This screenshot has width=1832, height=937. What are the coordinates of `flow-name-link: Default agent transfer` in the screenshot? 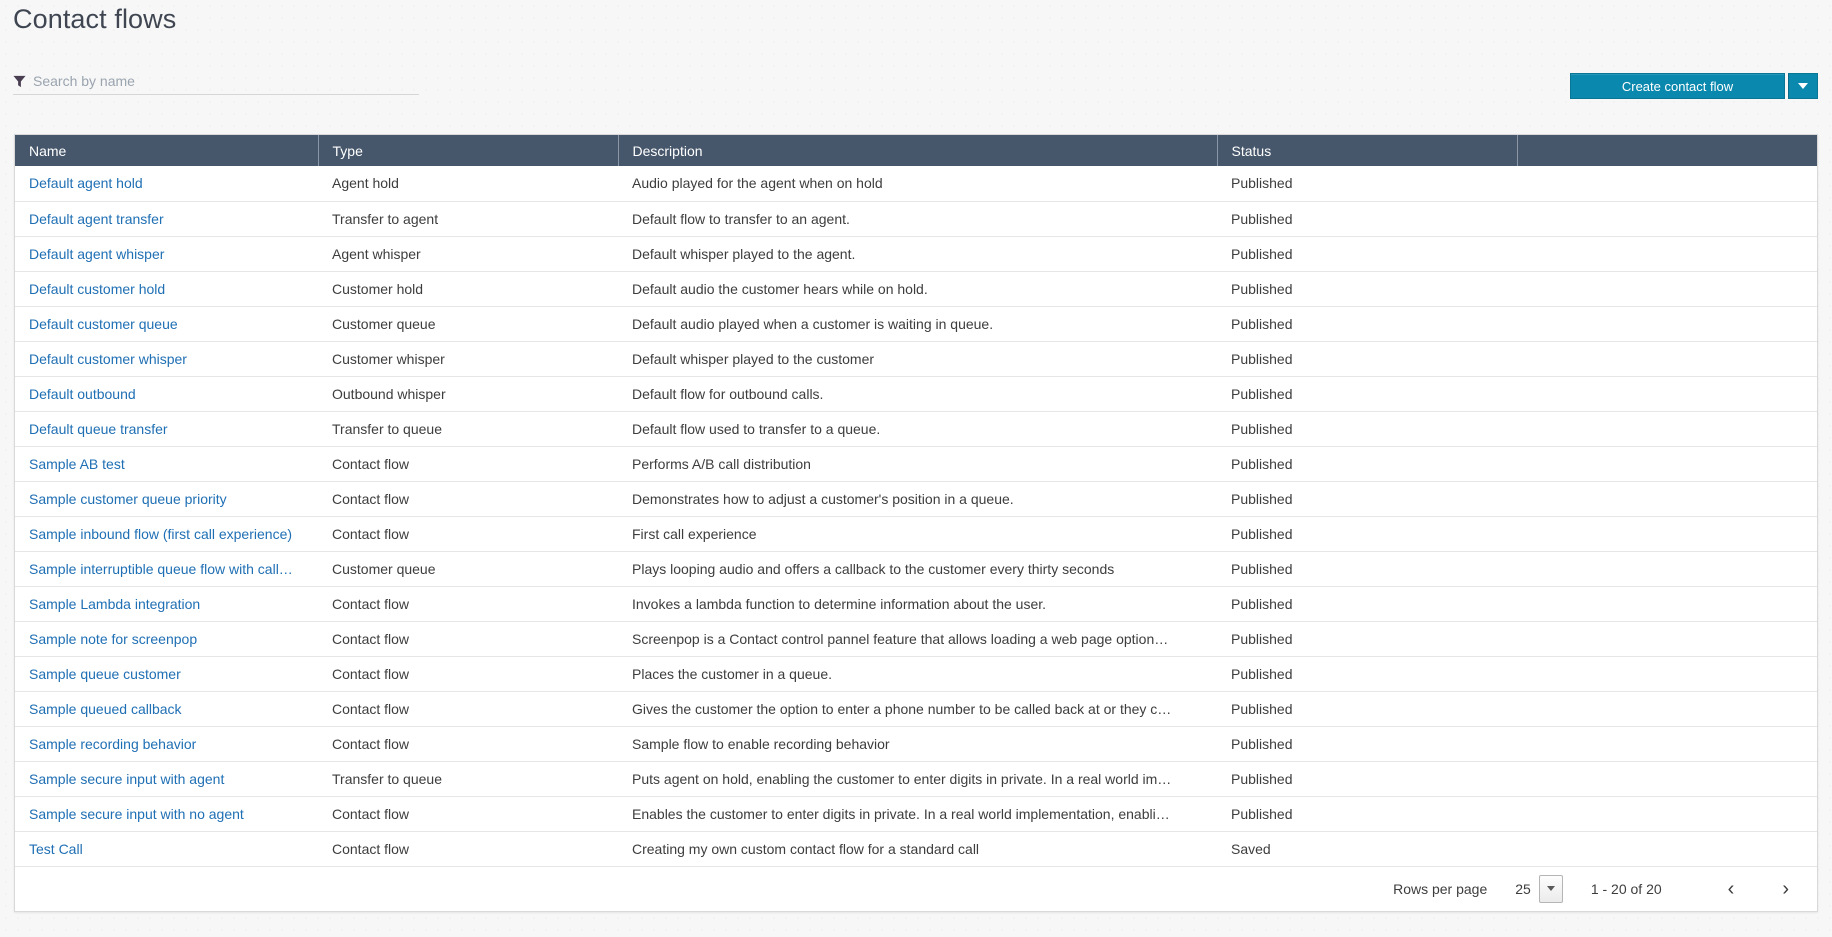 It's located at (96, 219).